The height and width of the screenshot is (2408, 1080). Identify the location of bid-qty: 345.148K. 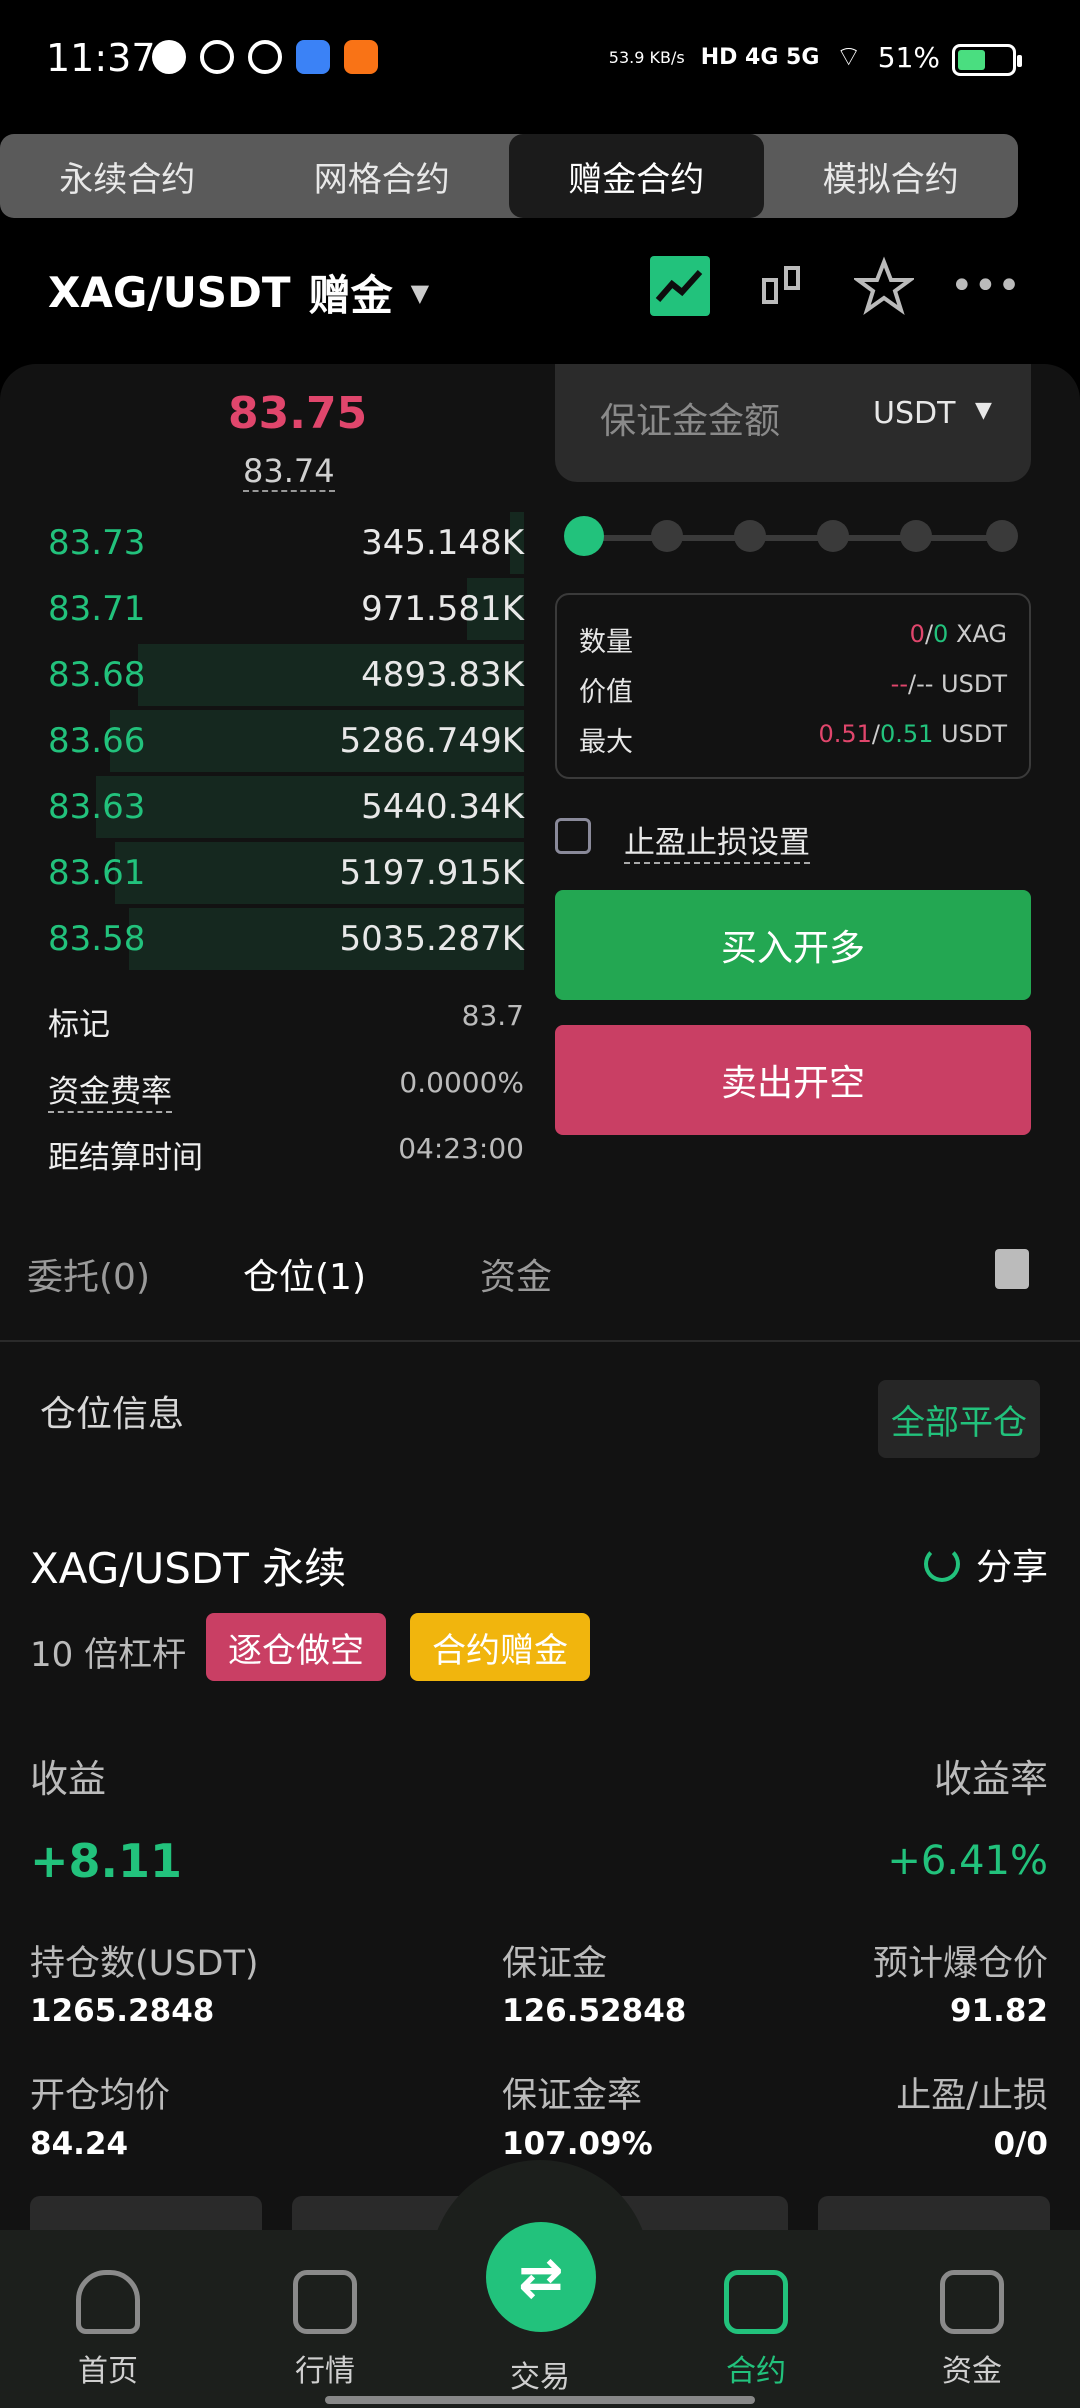
(442, 543).